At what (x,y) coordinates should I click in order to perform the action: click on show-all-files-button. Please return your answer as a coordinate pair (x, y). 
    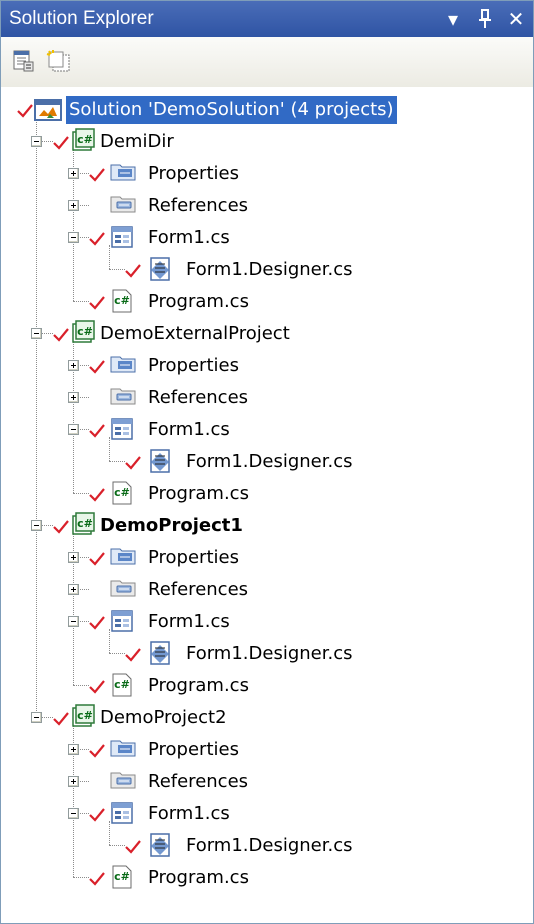
    Looking at the image, I should click on (58, 61).